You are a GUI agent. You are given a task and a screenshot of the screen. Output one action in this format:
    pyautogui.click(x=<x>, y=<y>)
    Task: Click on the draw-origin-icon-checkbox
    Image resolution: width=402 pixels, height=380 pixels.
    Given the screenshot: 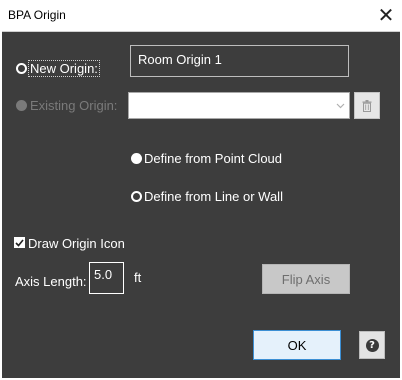 What is the action you would take?
    pyautogui.click(x=19, y=242)
    